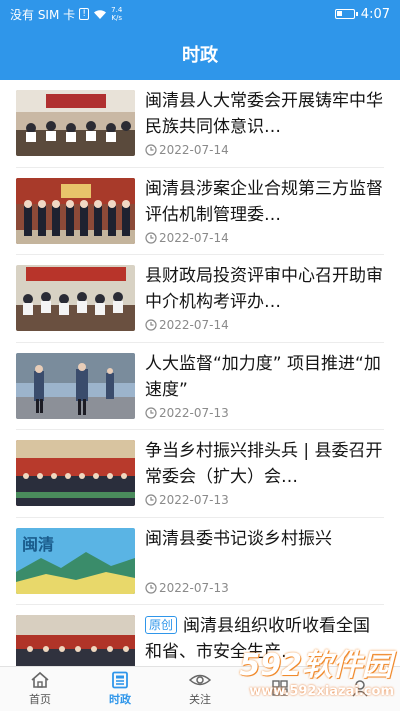 The image size is (400, 711). I want to click on news-item: 争当乡村振兴排头兵 | 县委召开常委会（扩大）会… 2022-07-13, so click(200, 474).